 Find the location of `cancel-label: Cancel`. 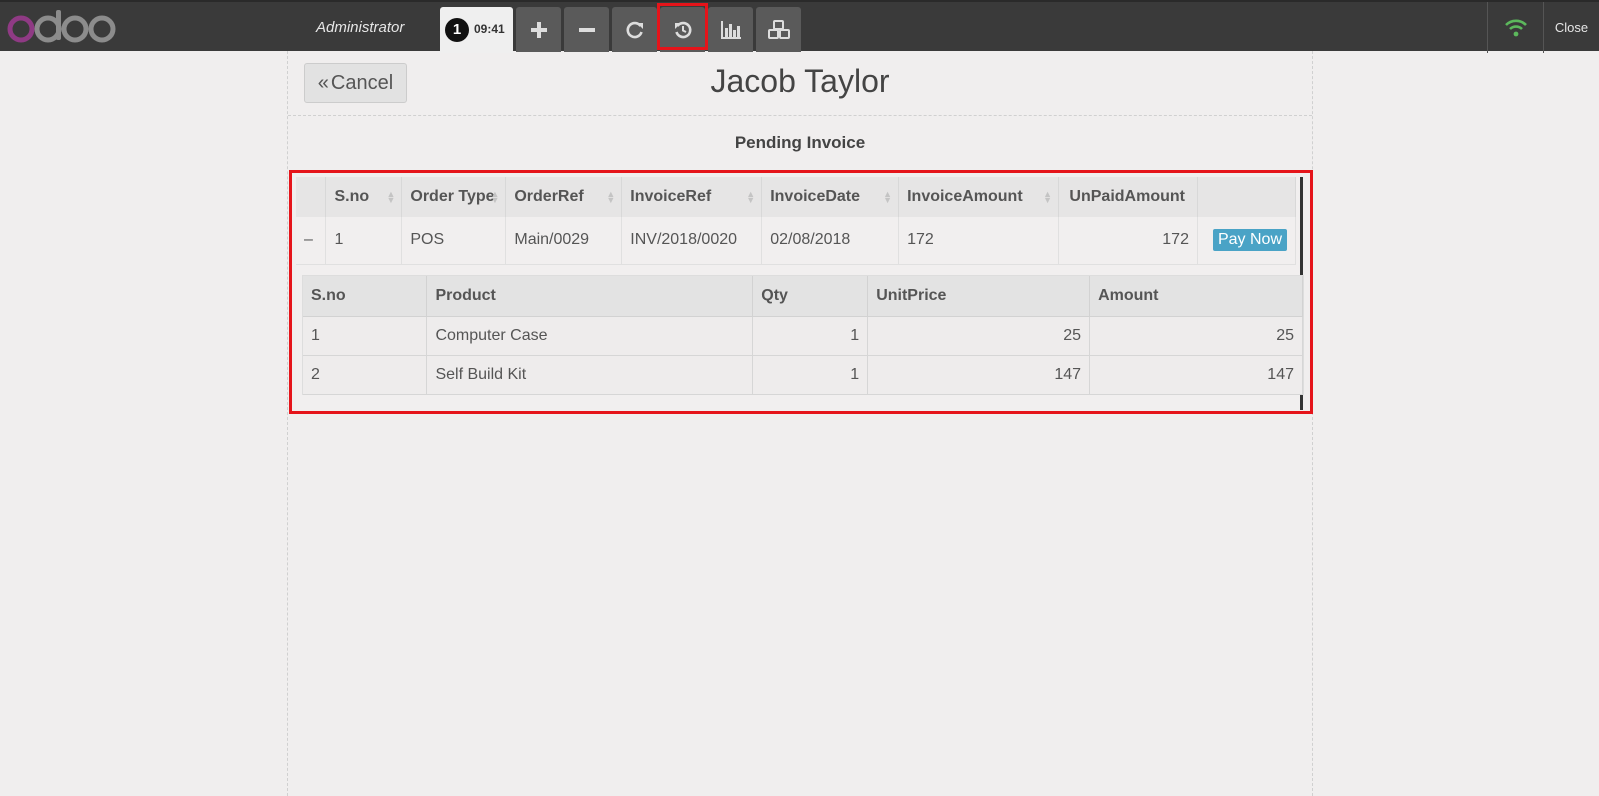

cancel-label: Cancel is located at coordinates (362, 82).